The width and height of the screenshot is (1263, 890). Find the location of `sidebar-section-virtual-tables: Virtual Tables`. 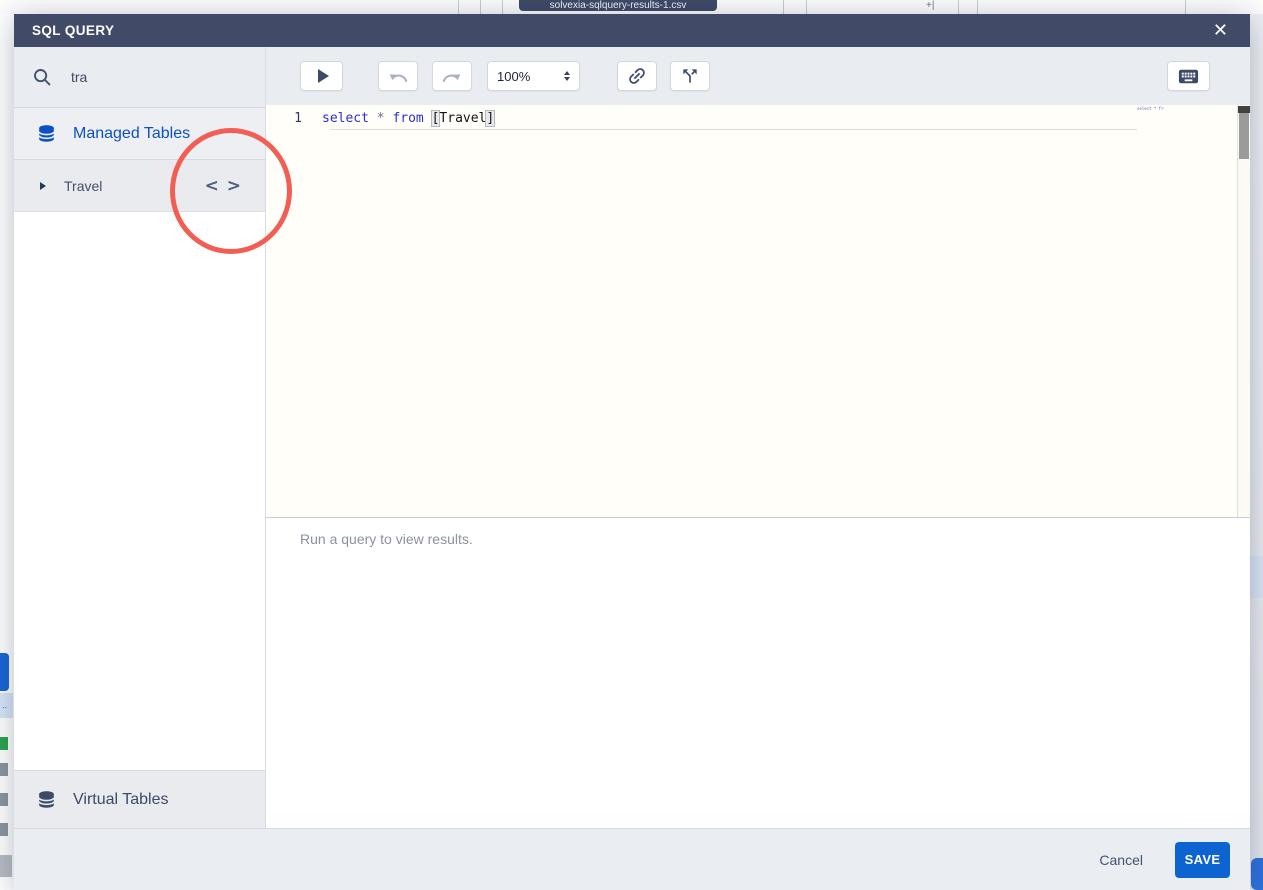

sidebar-section-virtual-tables: Virtual Tables is located at coordinates (139, 799).